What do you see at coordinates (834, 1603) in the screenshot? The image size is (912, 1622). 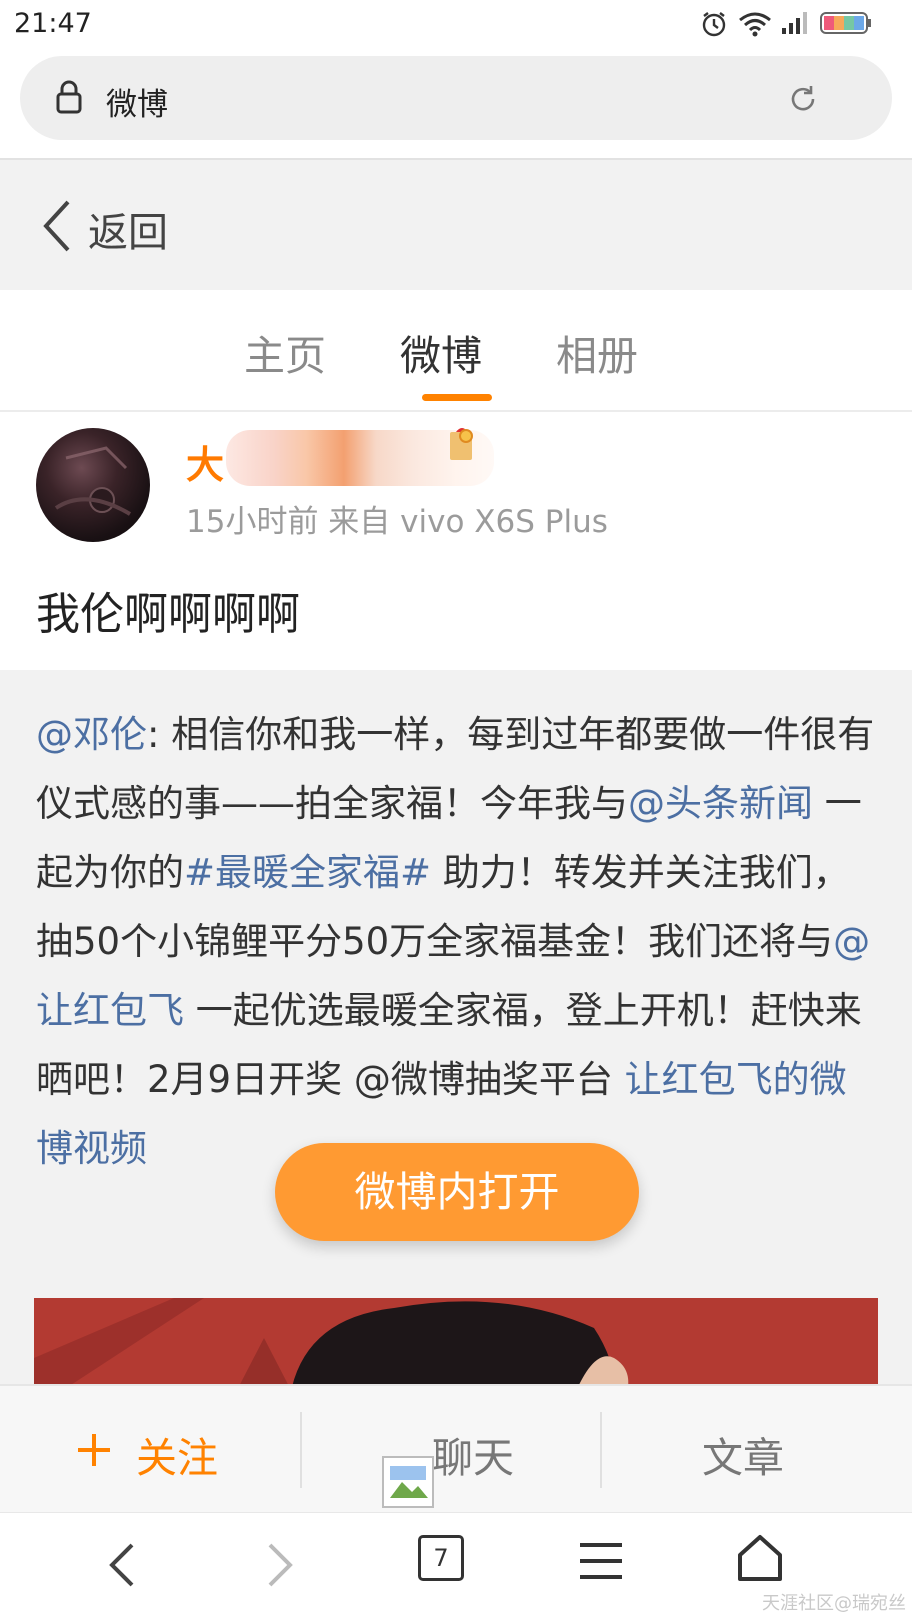 I see `watermark: 天涯社区@瑞宛丝` at bounding box center [834, 1603].